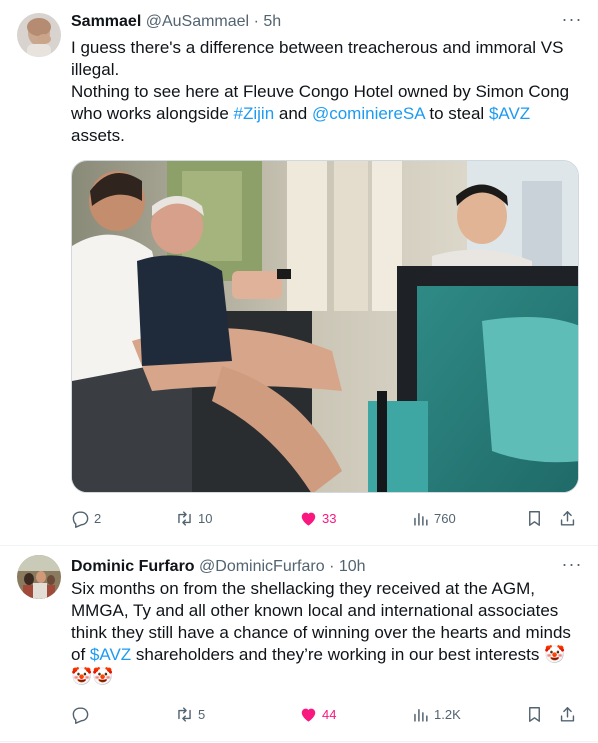  Describe the element at coordinates (106, 21) in the screenshot. I see `author-name: Sammael` at that location.